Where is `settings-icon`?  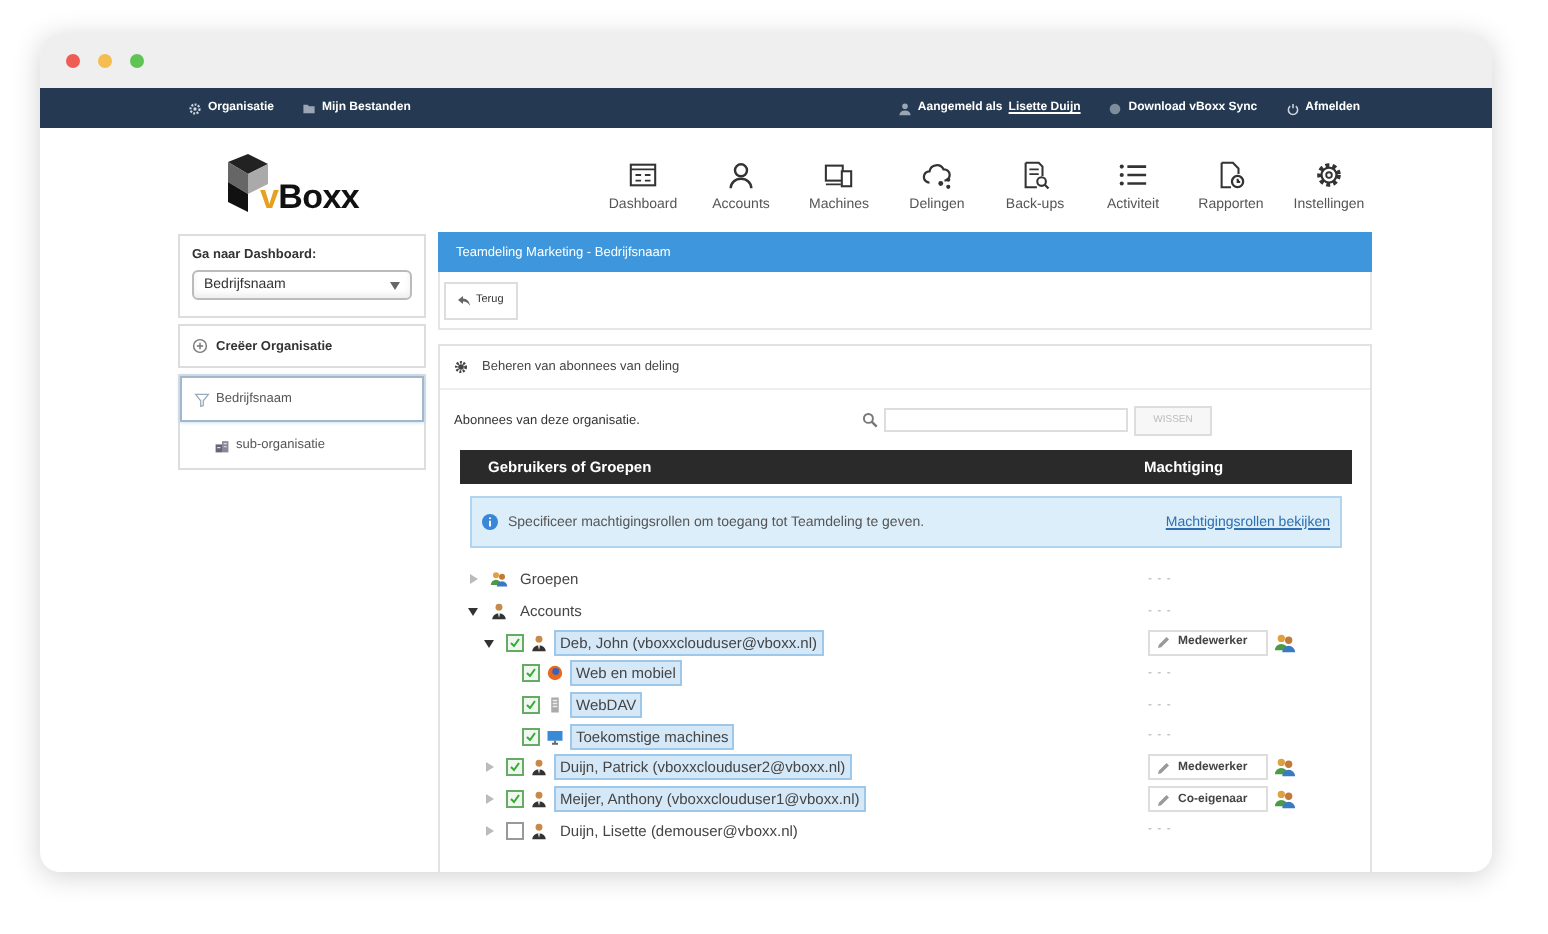 settings-icon is located at coordinates (1329, 175).